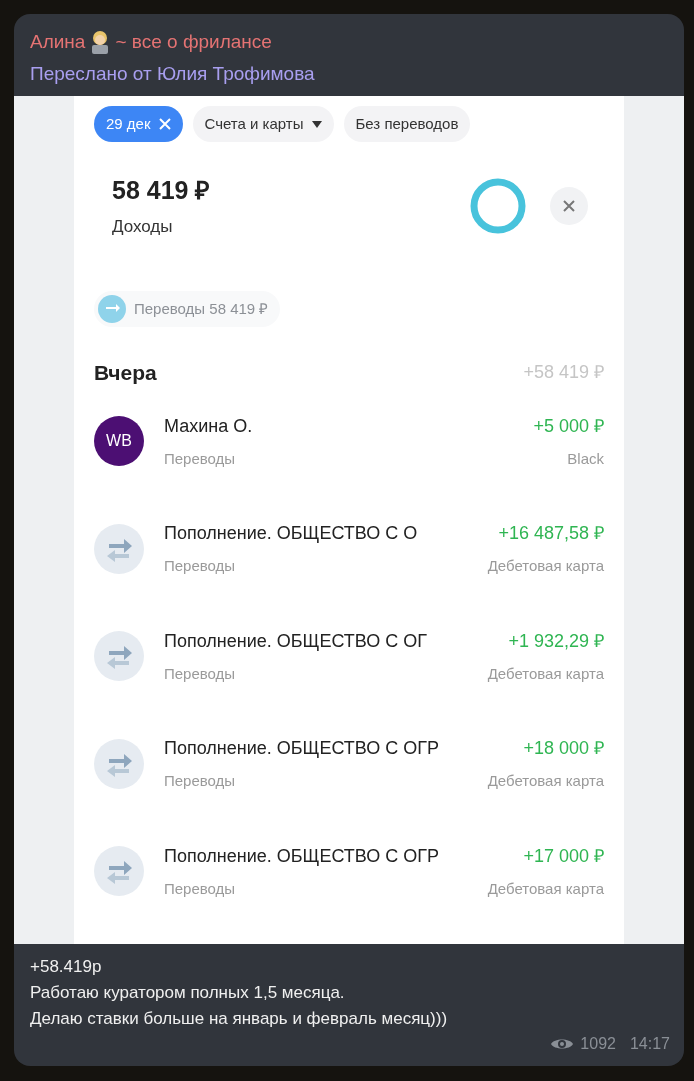 The image size is (694, 1081). What do you see at coordinates (568, 426) in the screenshot?
I see `transaction-amount: +5 000 ₽` at bounding box center [568, 426].